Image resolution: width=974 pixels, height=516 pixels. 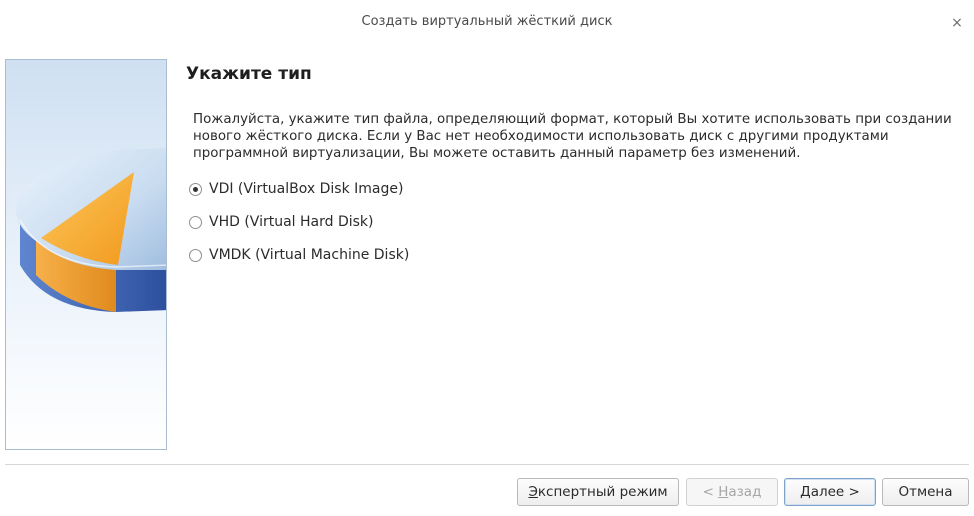 I want to click on radio-button-checked, so click(x=195, y=189).